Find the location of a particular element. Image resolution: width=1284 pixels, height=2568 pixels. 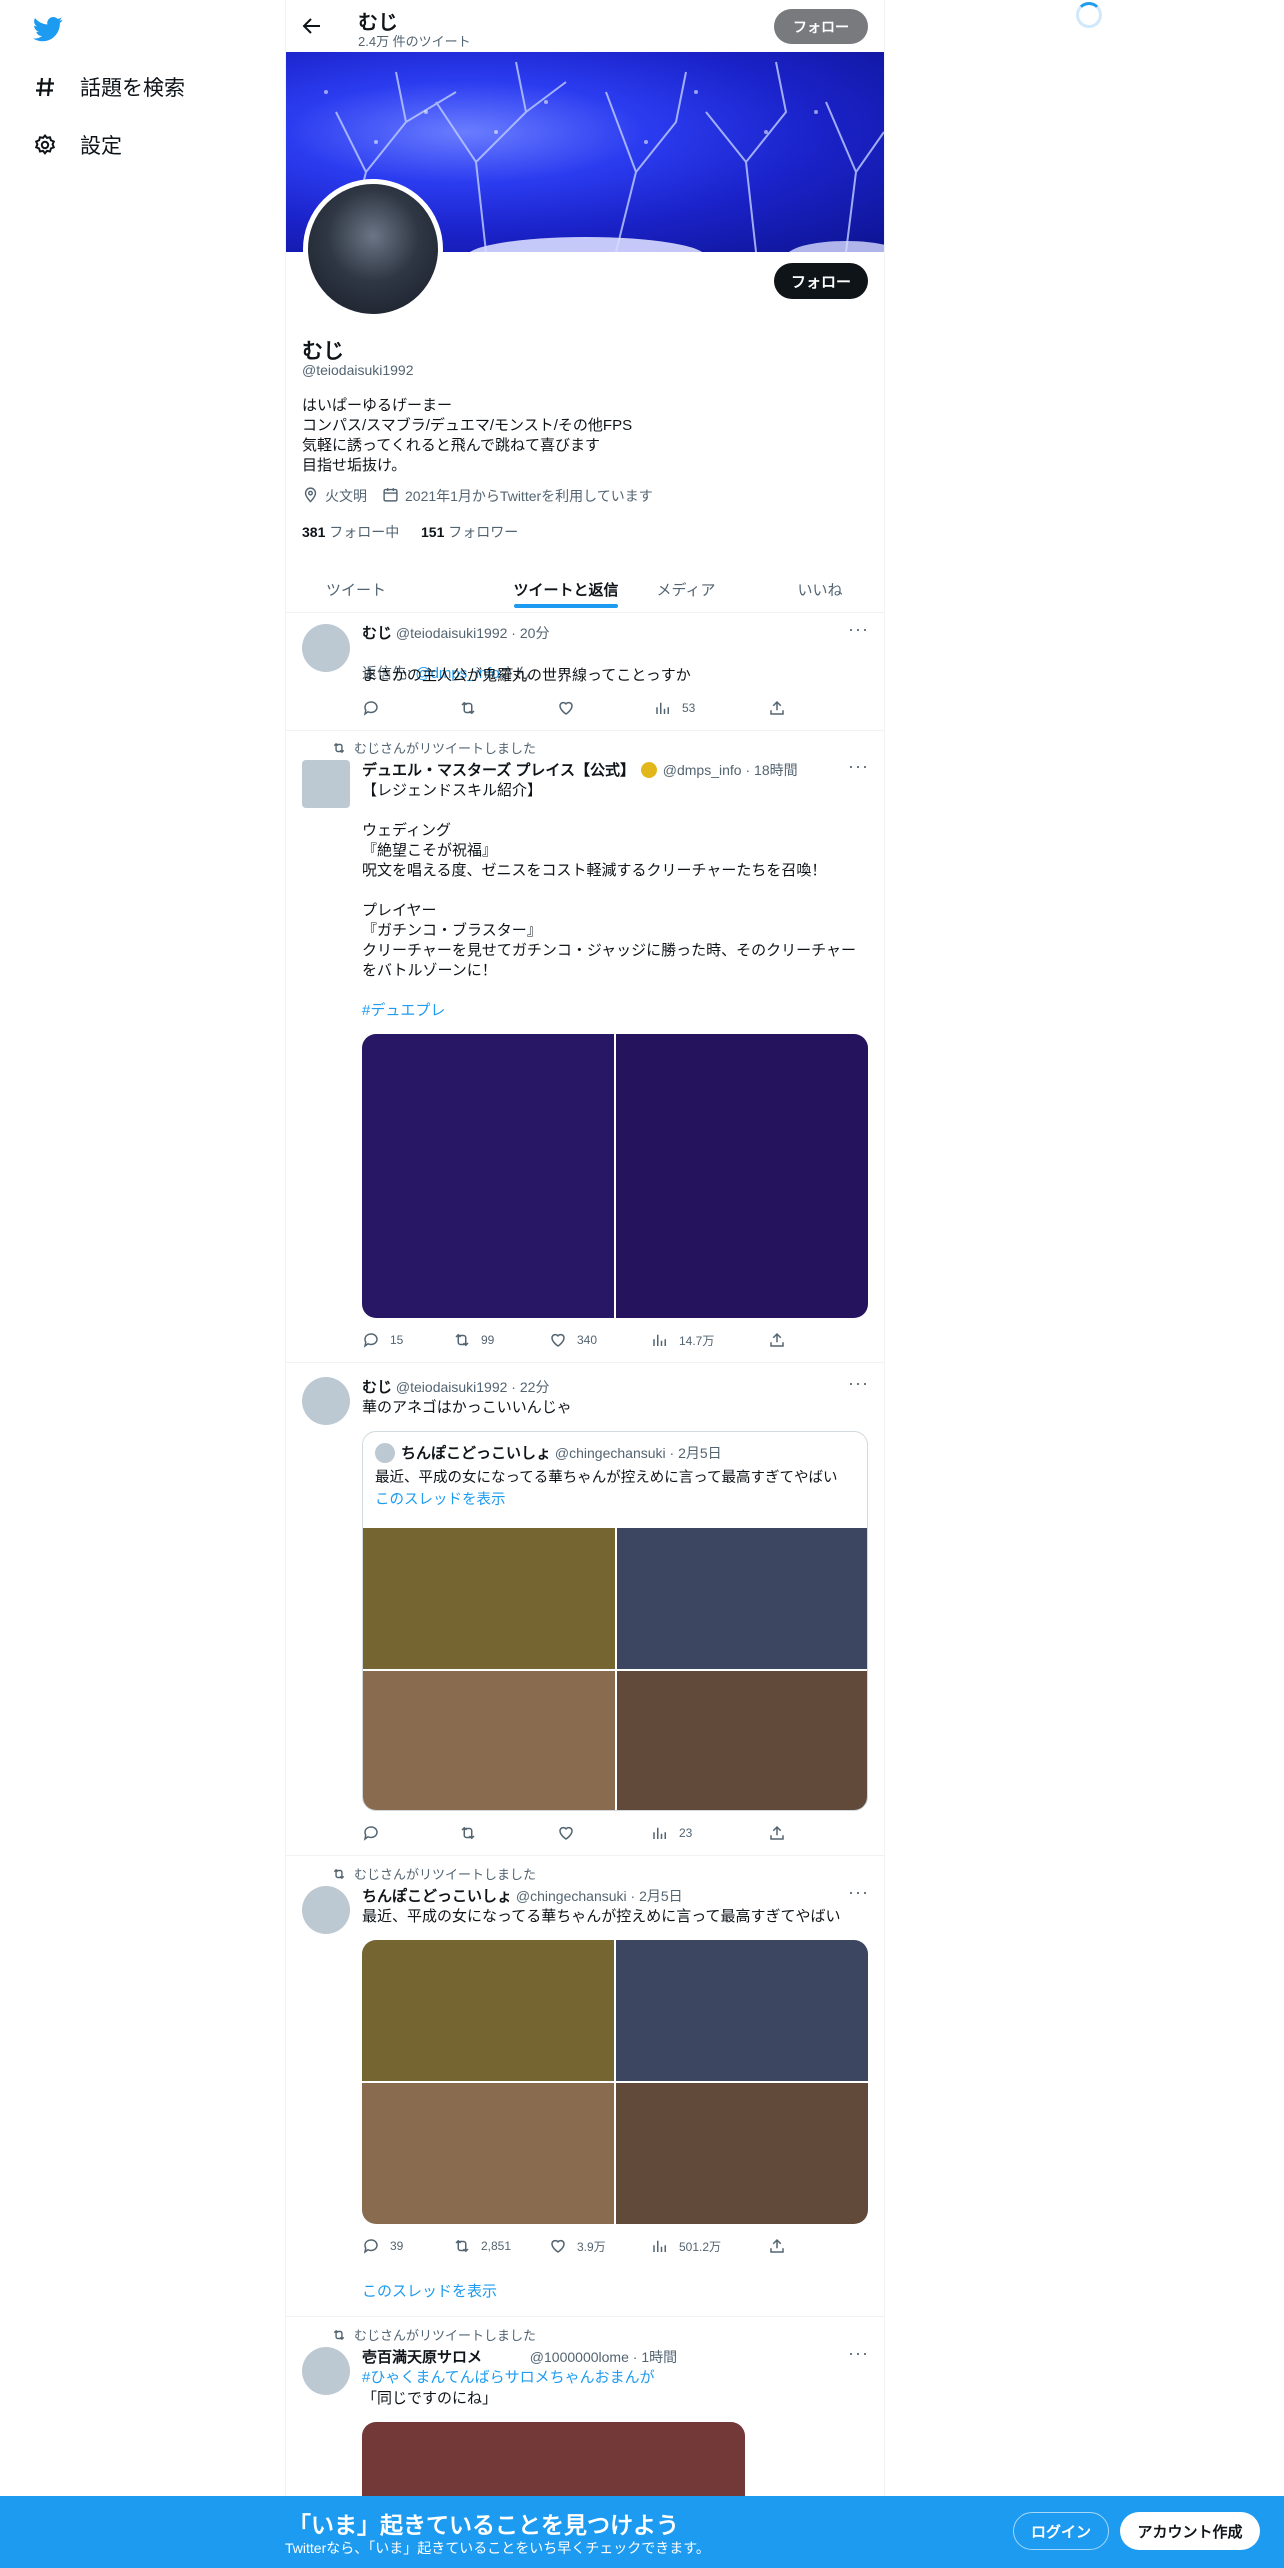

tweet-time: 22分 is located at coordinates (535, 1387).